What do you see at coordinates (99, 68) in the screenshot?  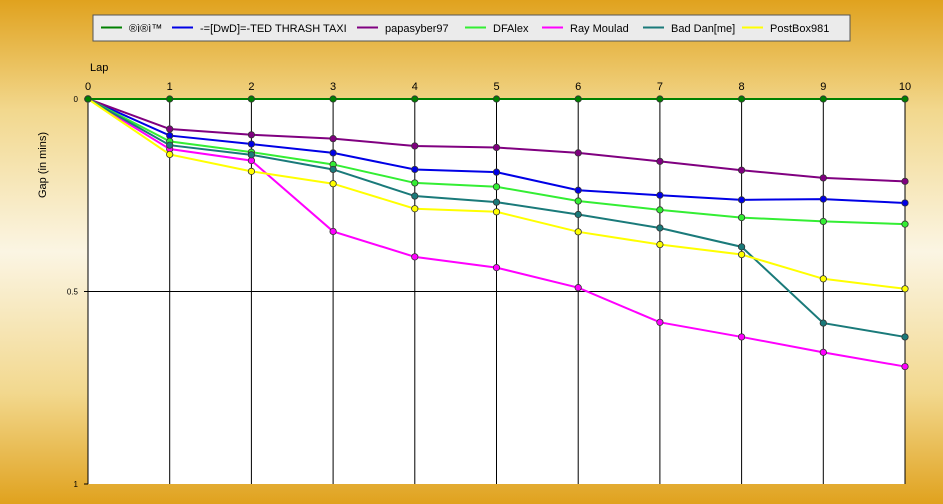 I see `x-axis-label: Lap` at bounding box center [99, 68].